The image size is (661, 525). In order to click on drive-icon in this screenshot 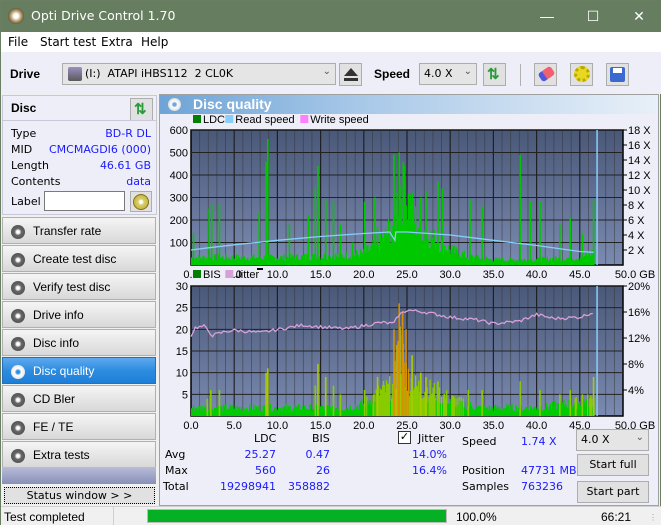, I will do `click(75, 74)`.